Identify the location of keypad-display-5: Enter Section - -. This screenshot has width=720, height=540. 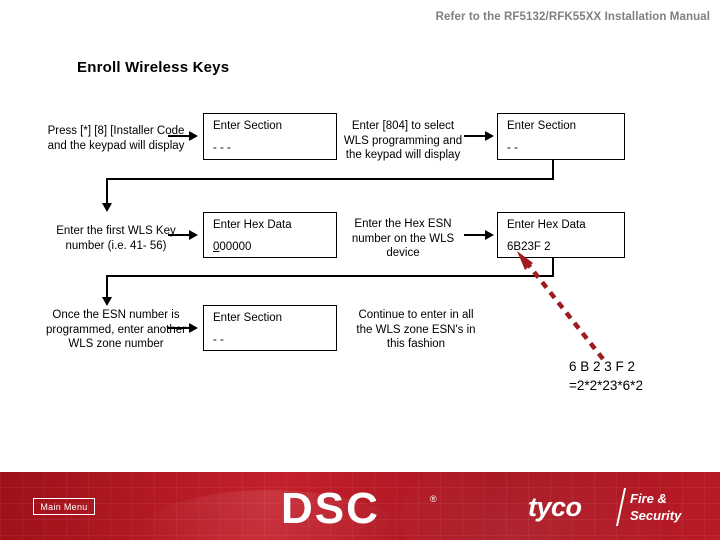
(270, 328).